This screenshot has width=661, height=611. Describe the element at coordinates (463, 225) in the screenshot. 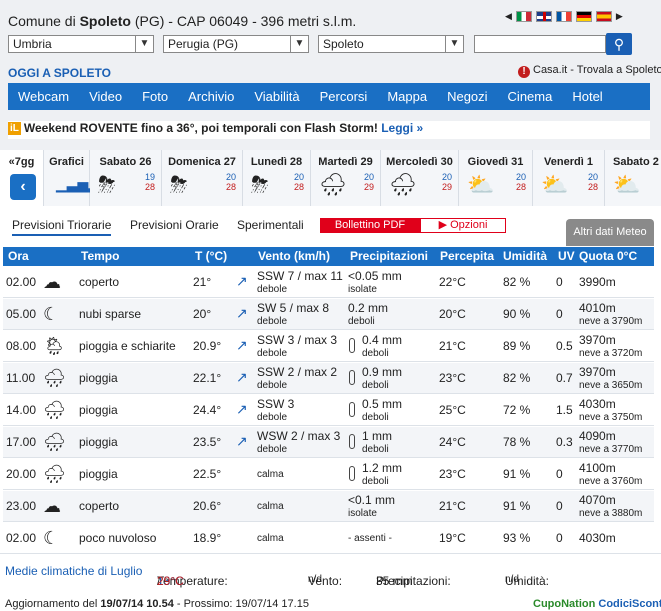

I see `opzioni-button: ▶ Opzioni` at that location.